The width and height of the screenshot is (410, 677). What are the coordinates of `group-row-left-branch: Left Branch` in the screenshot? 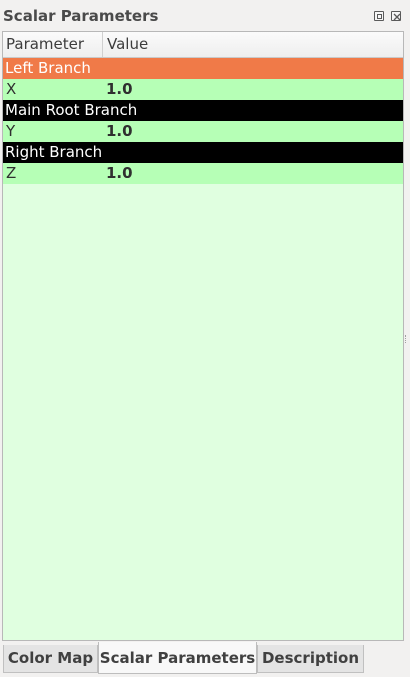 It's located at (203, 68).